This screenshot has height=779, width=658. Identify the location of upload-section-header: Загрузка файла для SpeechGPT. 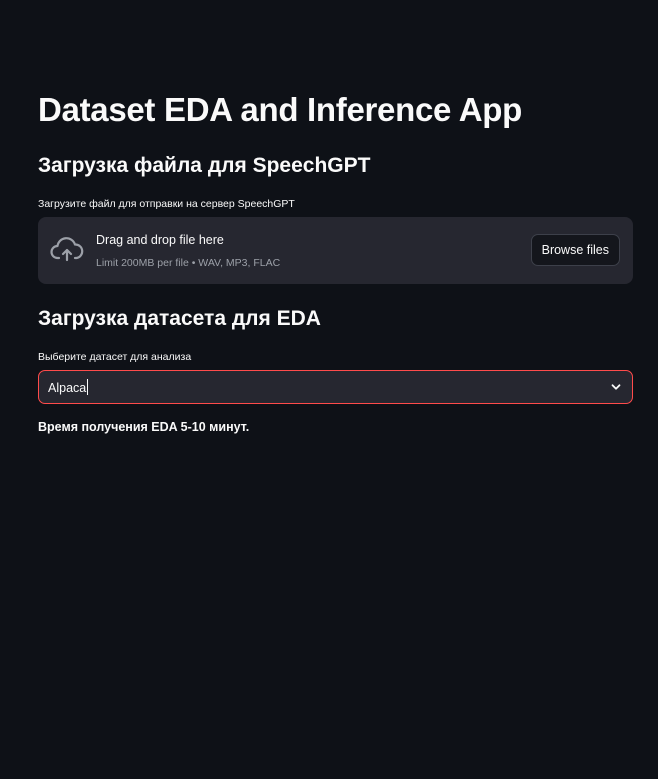
(204, 165).